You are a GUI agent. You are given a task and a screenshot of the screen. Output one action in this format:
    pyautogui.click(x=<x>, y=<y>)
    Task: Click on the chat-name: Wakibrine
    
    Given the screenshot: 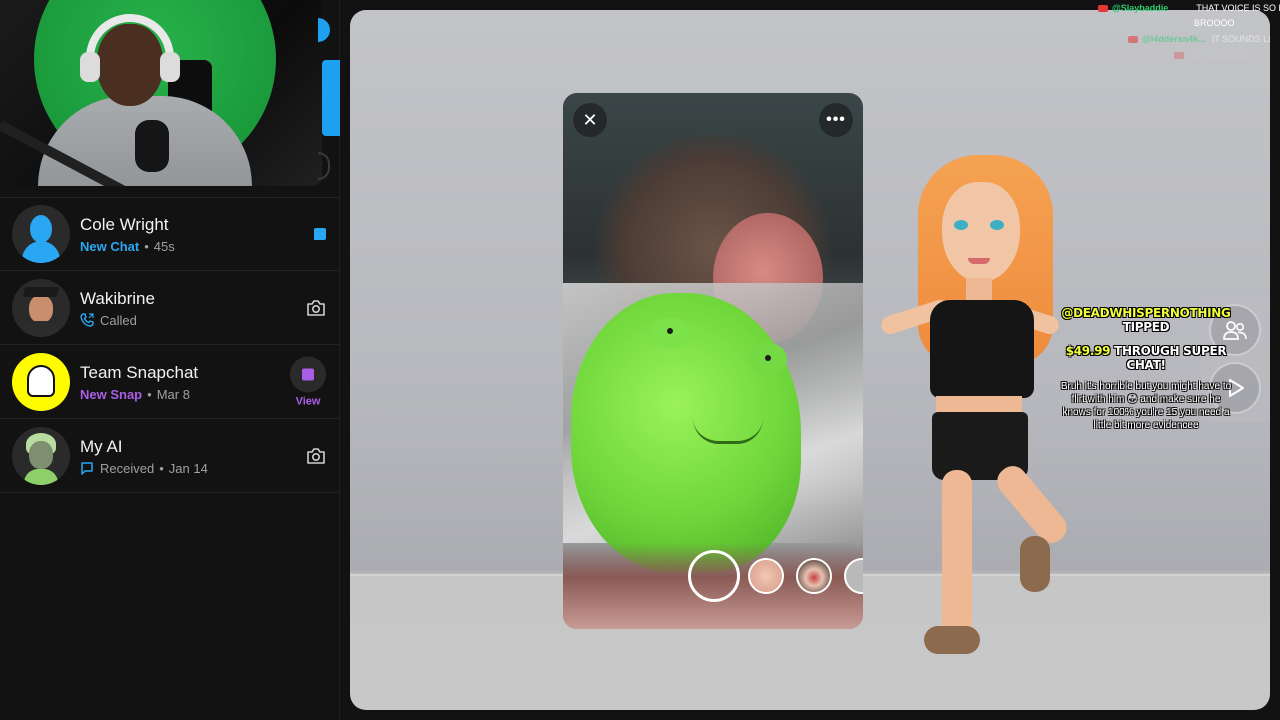 What is the action you would take?
    pyautogui.click(x=117, y=298)
    